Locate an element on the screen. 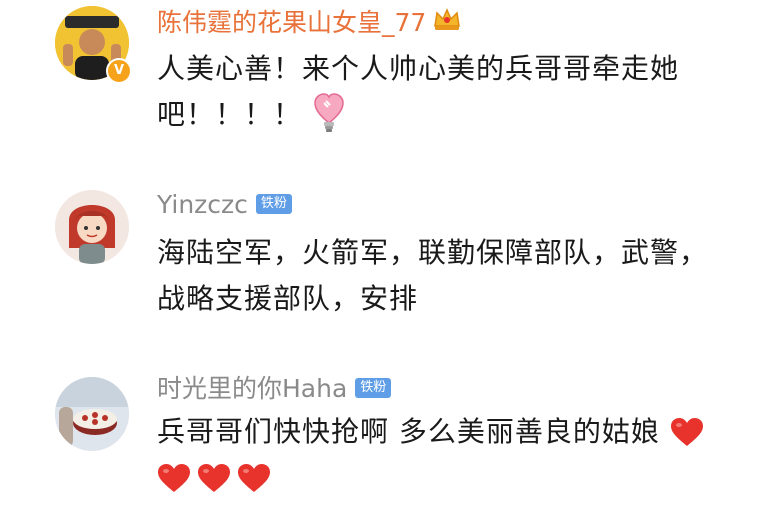 The width and height of the screenshot is (771, 507). comment-text: 人美心善！来个人帅心美的兵哥哥牵走她 吧！！！！ is located at coordinates (437, 92).